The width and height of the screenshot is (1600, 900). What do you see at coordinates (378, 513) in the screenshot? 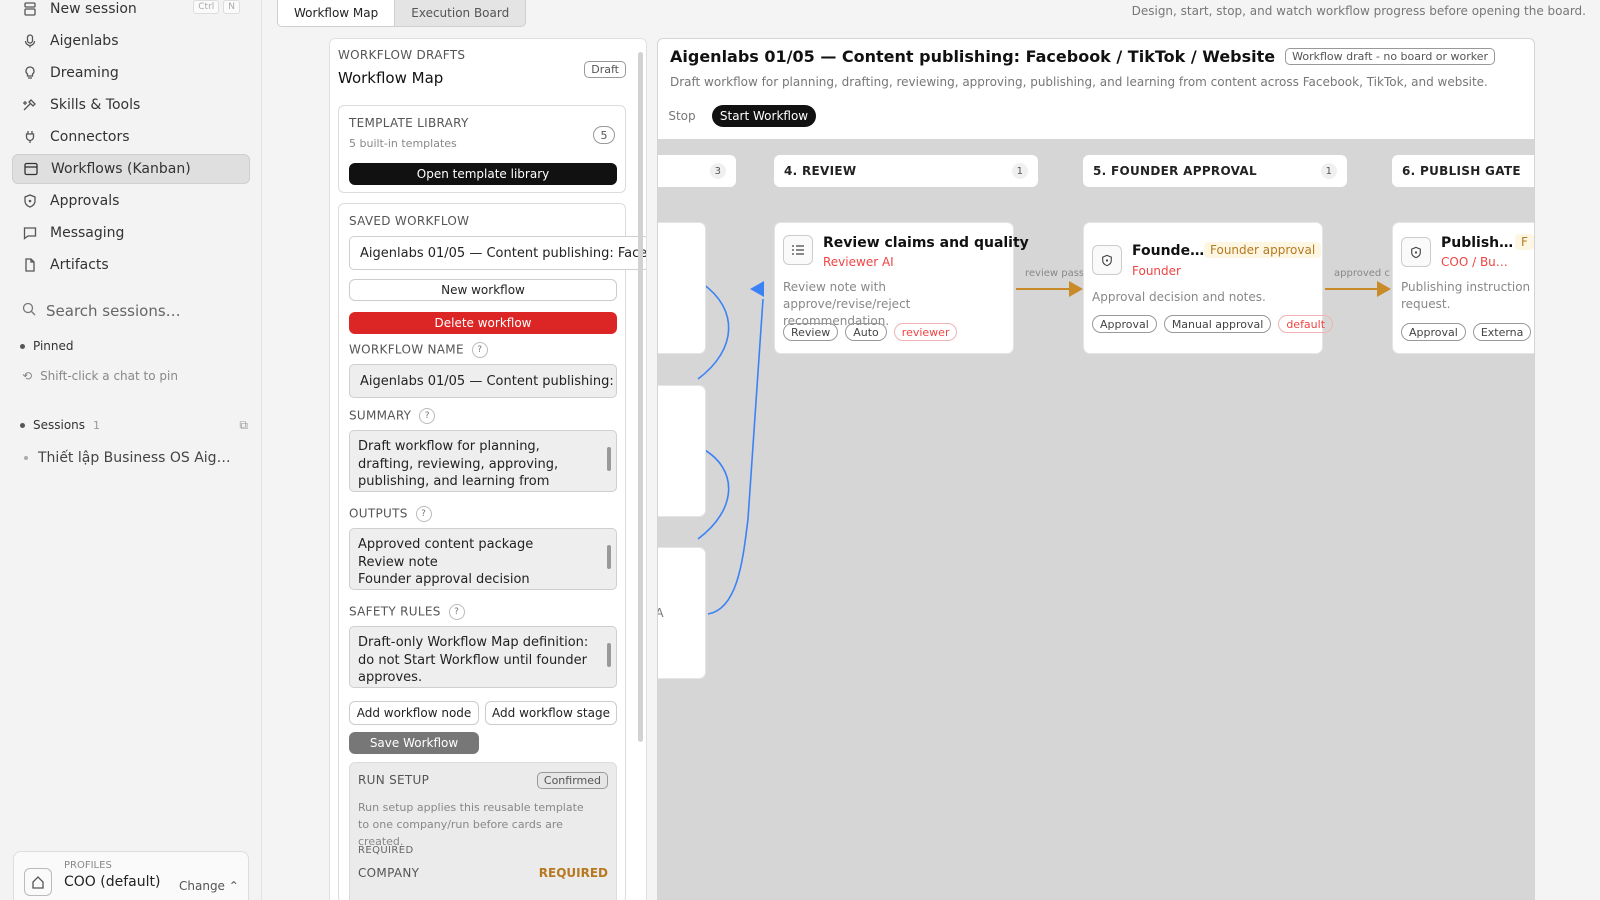
I see `outputs-label-text: OUTPUTS` at bounding box center [378, 513].